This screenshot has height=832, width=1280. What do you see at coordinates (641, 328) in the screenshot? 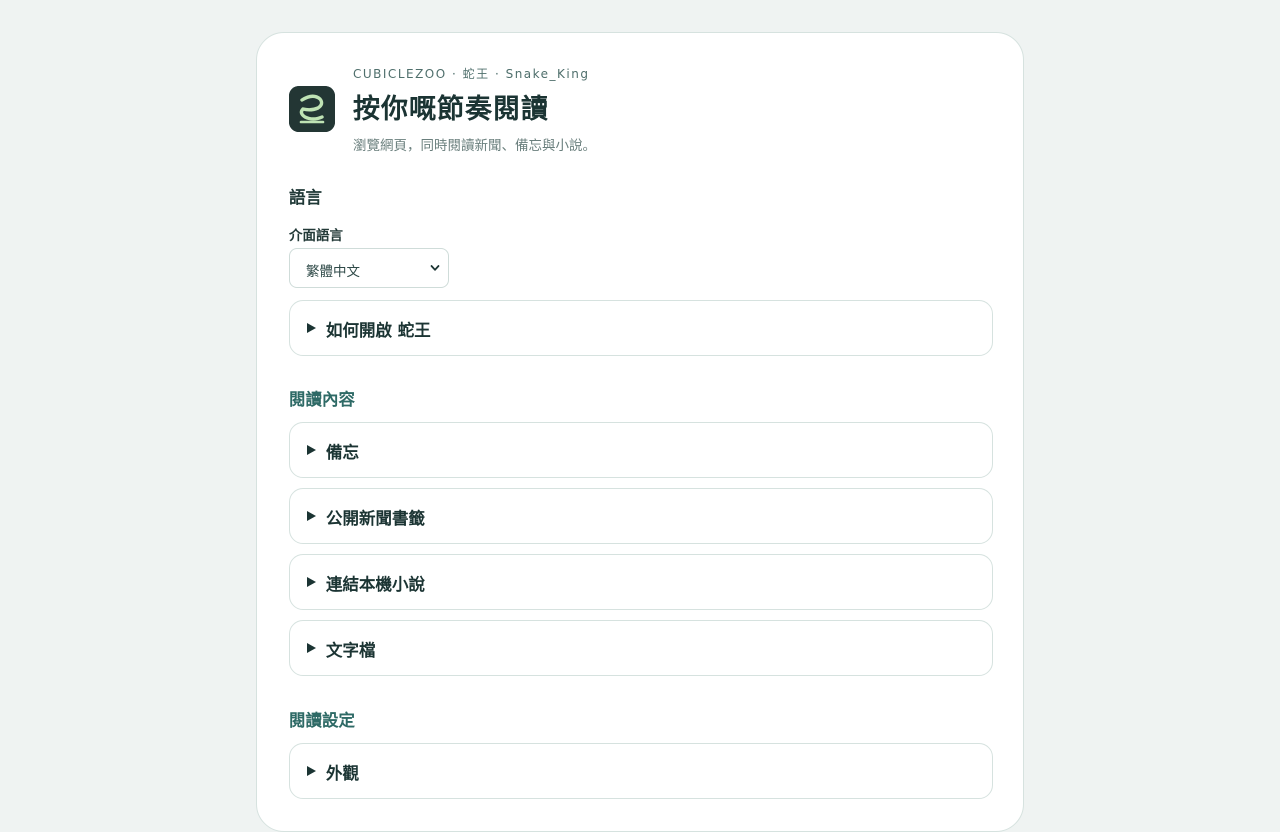
I see `how-to-open-disclosure: 如何開啟 蛇王` at bounding box center [641, 328].